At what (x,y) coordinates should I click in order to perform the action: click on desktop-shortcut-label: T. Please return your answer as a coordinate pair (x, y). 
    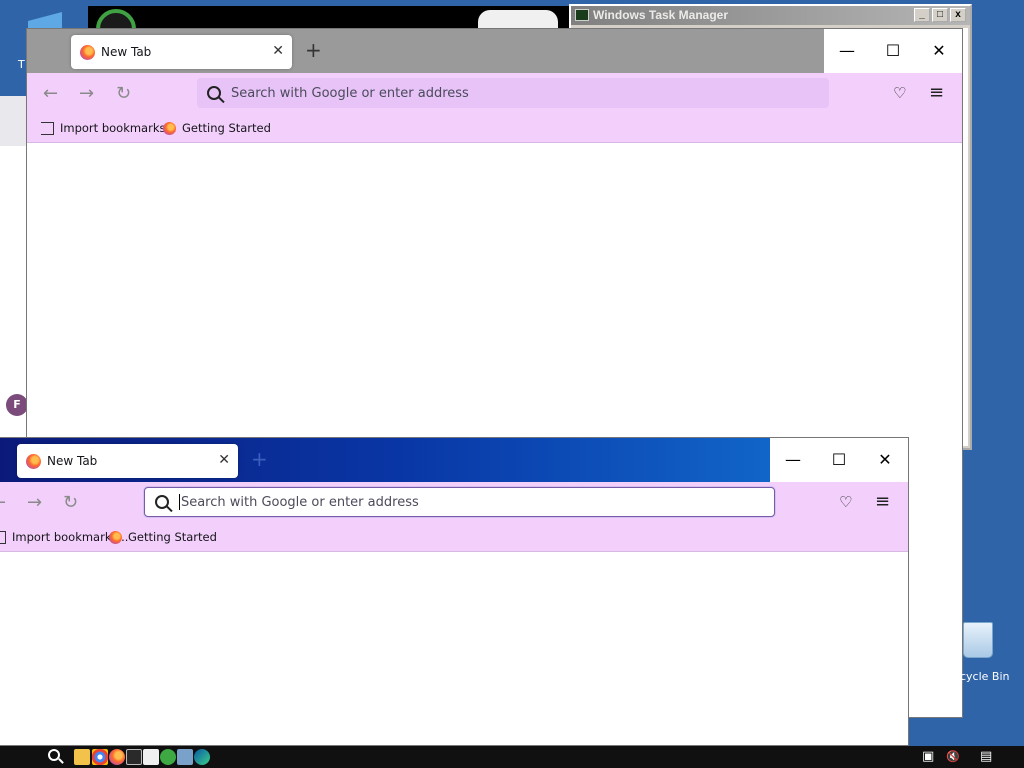
    Looking at the image, I should click on (21, 64).